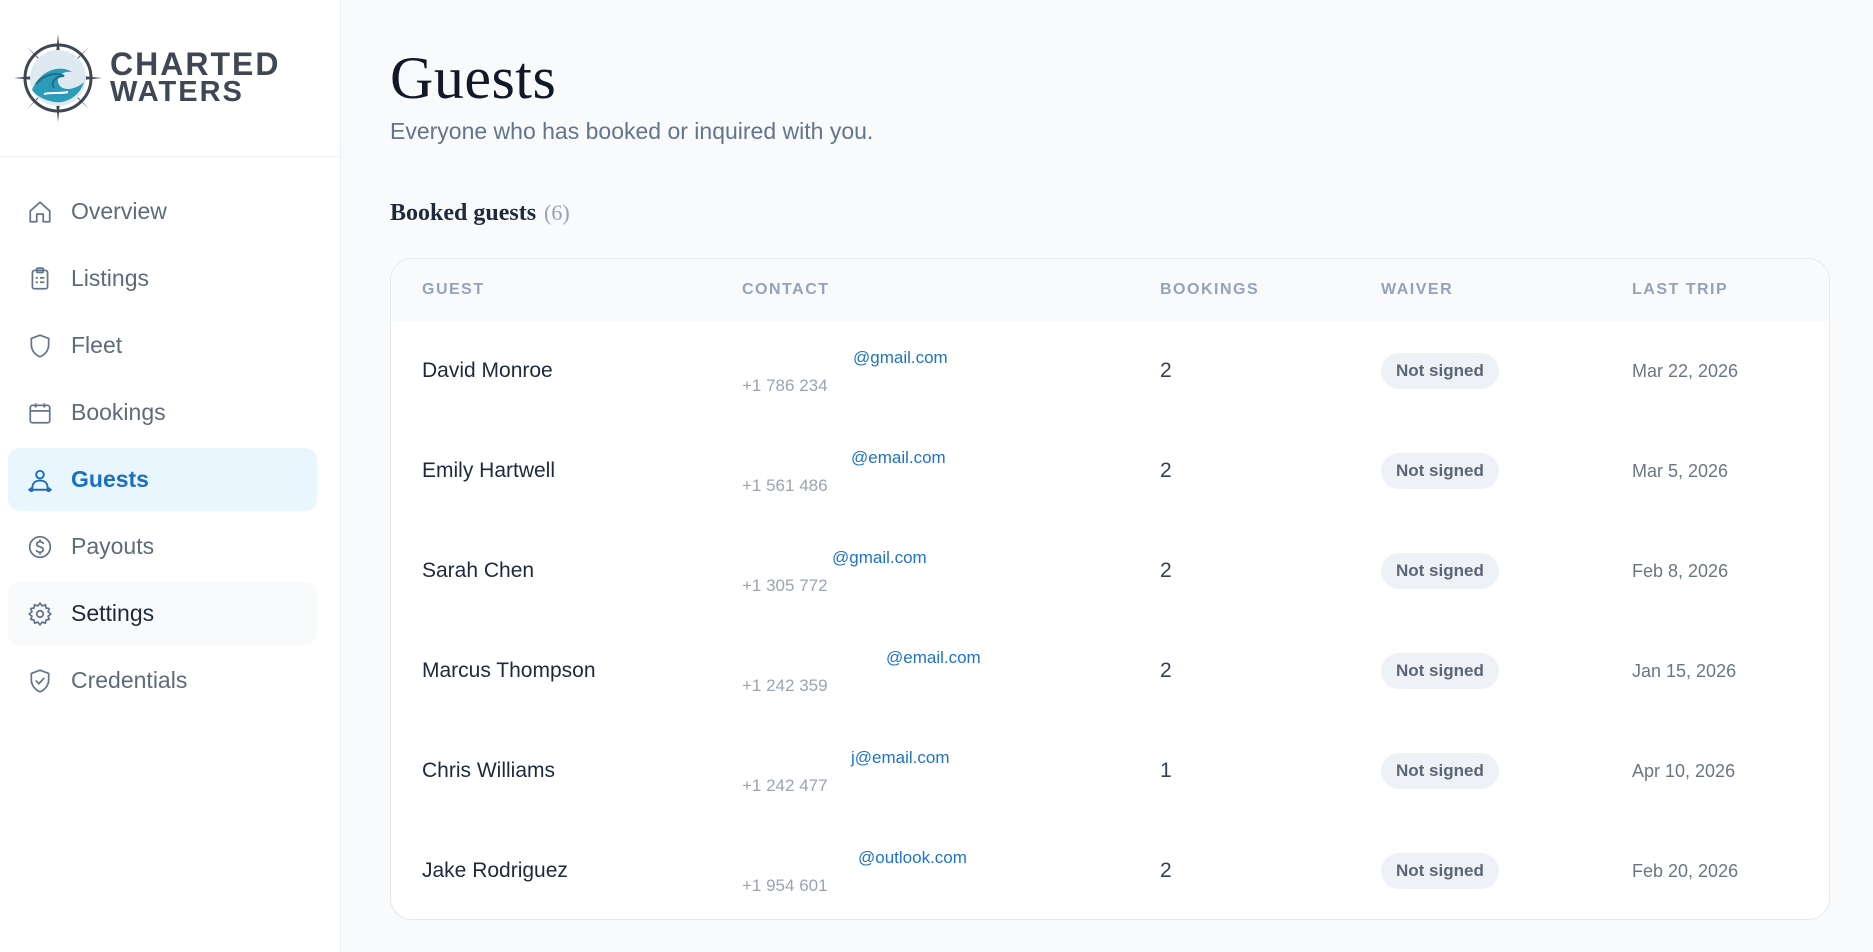 This screenshot has height=952, width=1873. I want to click on page-title: Guests, so click(473, 78).